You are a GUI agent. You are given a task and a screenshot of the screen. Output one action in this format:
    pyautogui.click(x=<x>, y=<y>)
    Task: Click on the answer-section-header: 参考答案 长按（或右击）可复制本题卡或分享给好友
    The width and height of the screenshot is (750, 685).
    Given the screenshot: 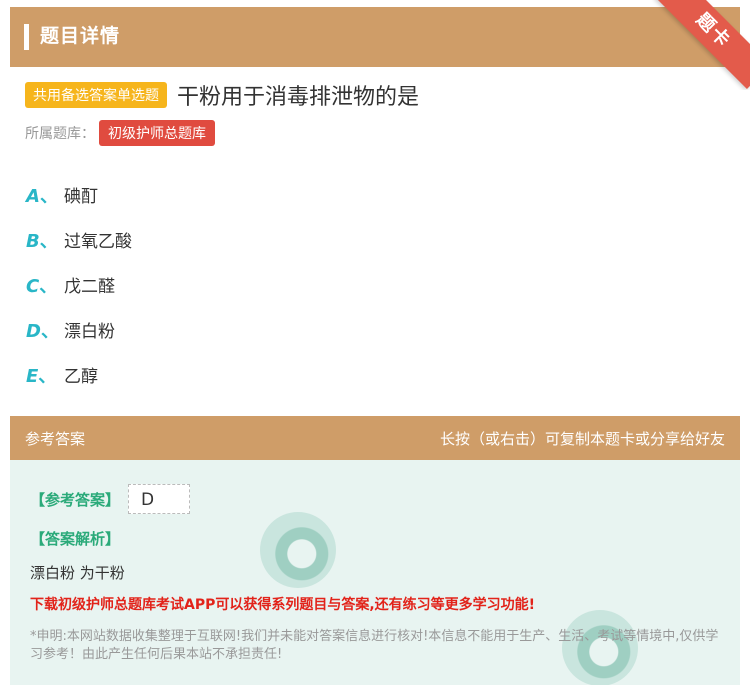 What is the action you would take?
    pyautogui.click(x=375, y=438)
    